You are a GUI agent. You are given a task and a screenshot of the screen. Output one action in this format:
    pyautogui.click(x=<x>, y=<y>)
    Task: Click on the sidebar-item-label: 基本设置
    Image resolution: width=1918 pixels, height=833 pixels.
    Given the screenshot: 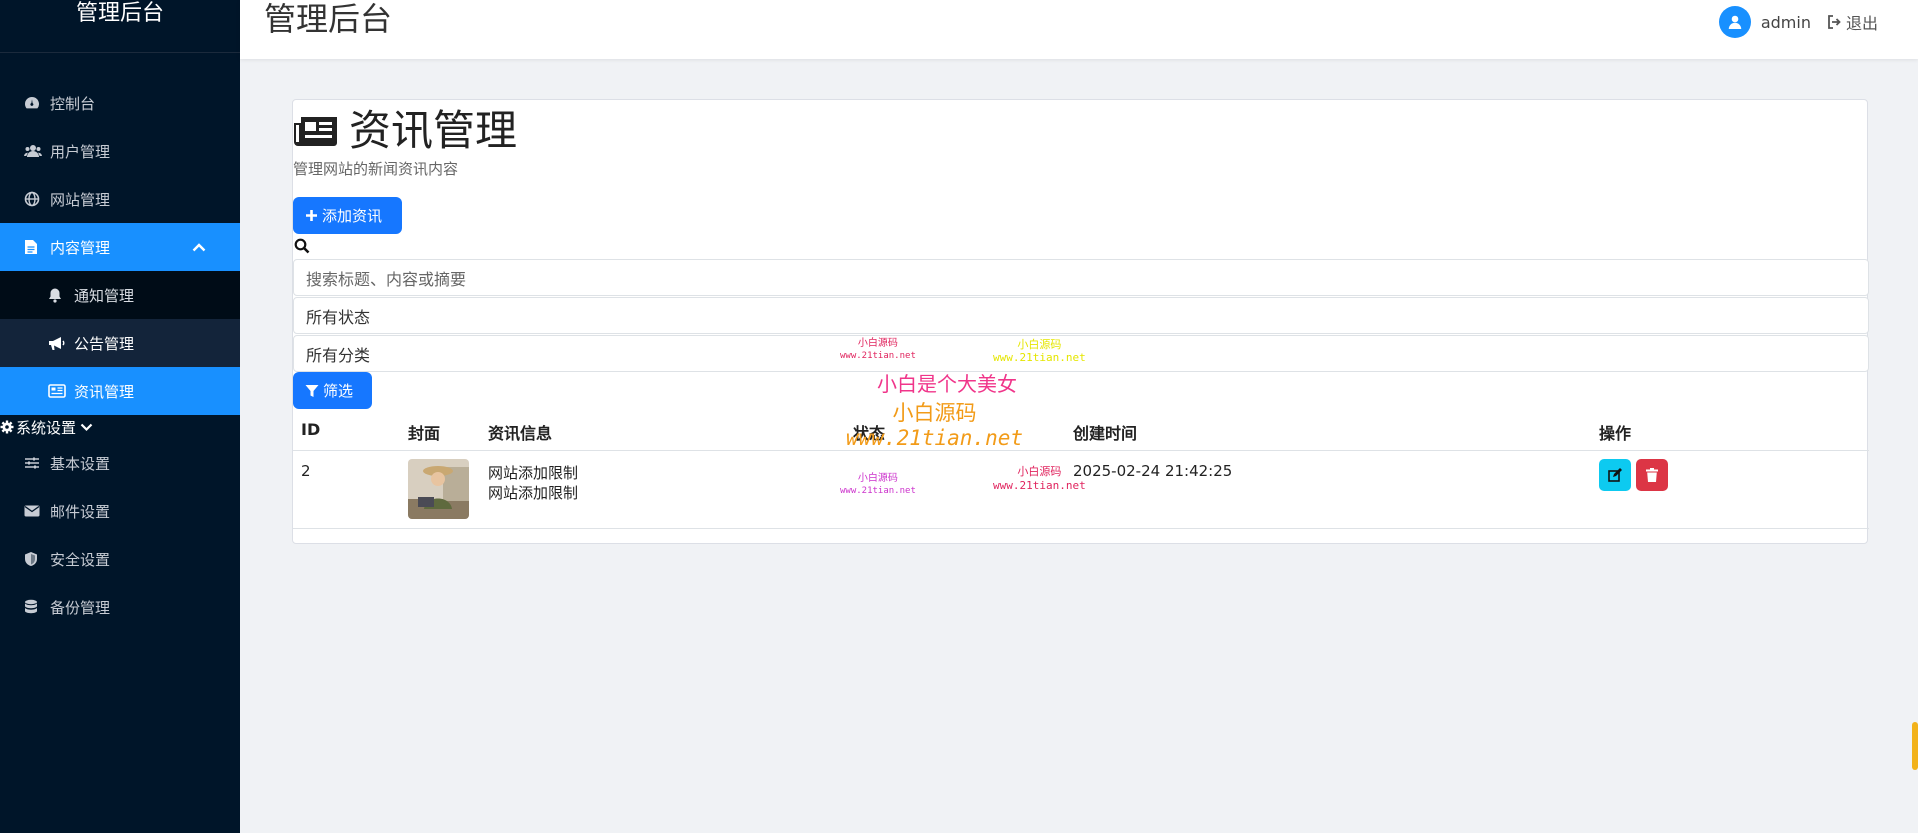 What is the action you would take?
    pyautogui.click(x=80, y=463)
    